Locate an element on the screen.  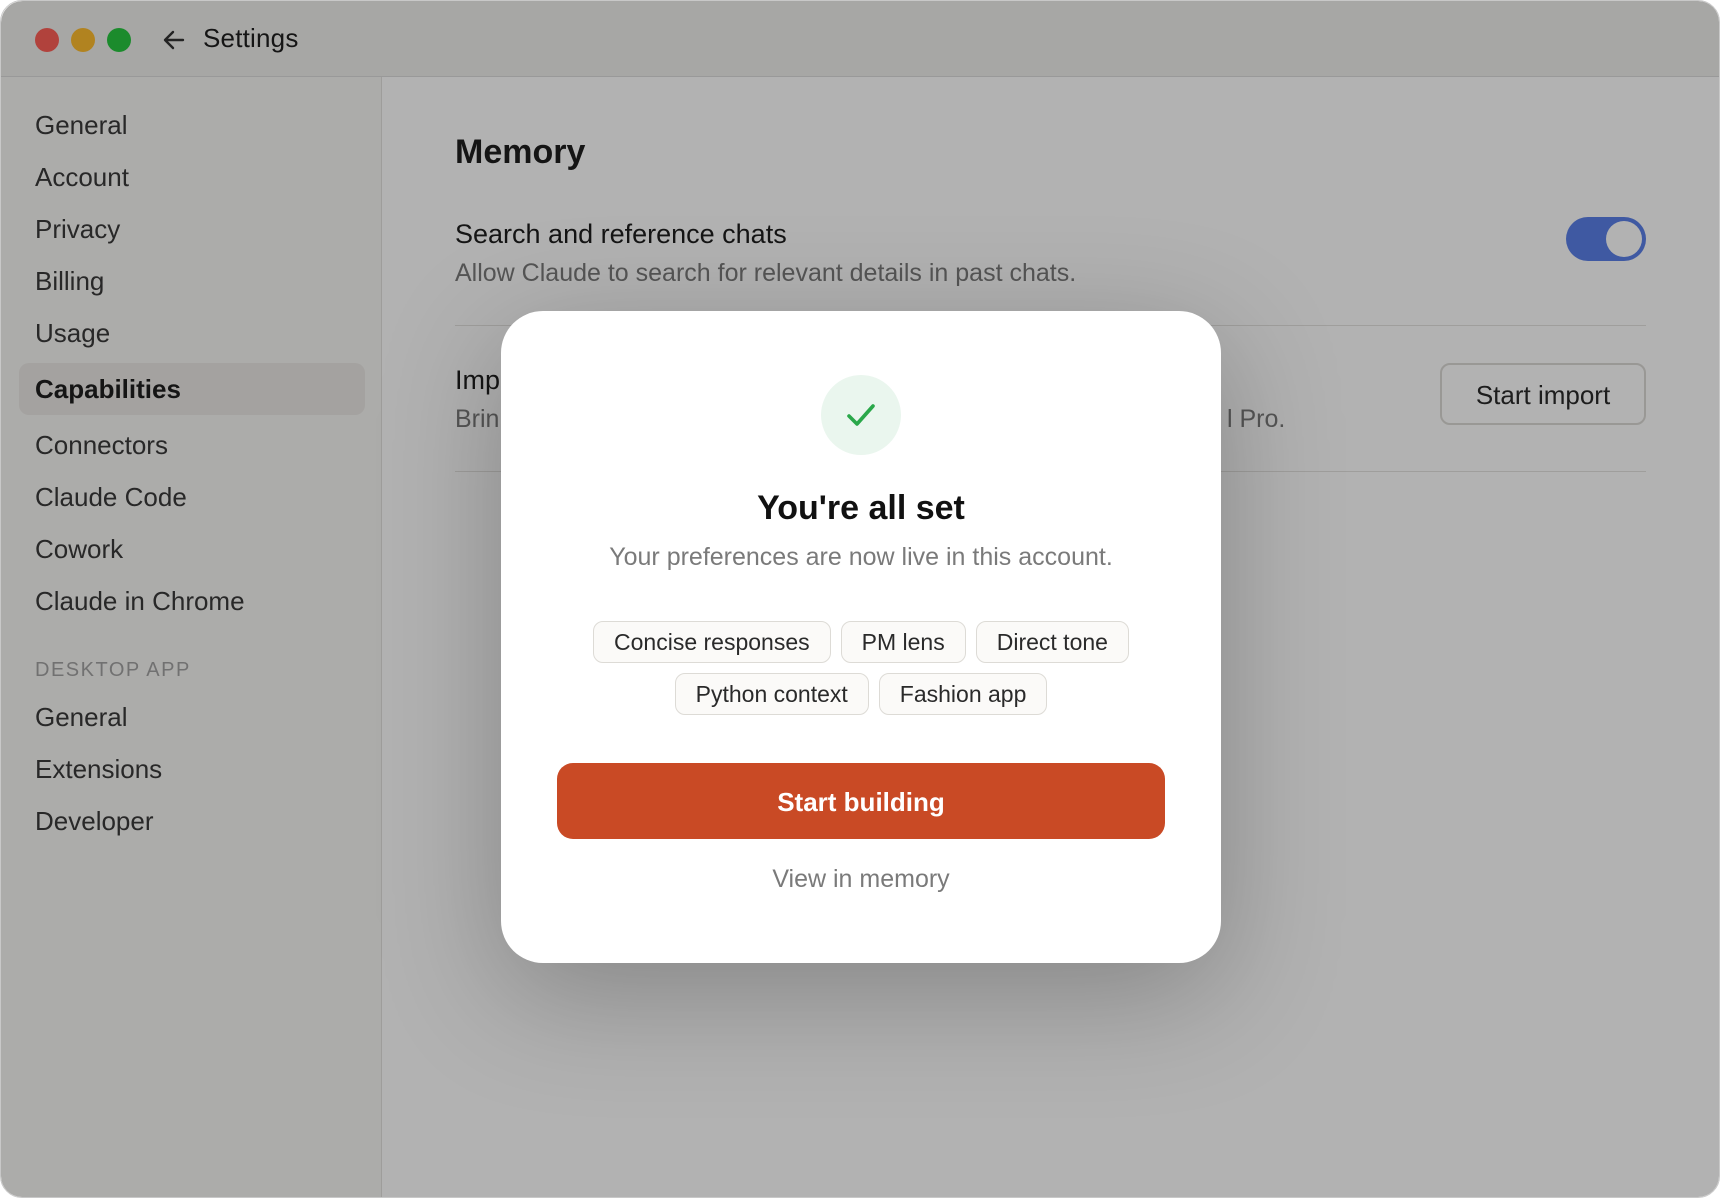
preference-chips-row: Python context Fashion app is located at coordinates (861, 694).